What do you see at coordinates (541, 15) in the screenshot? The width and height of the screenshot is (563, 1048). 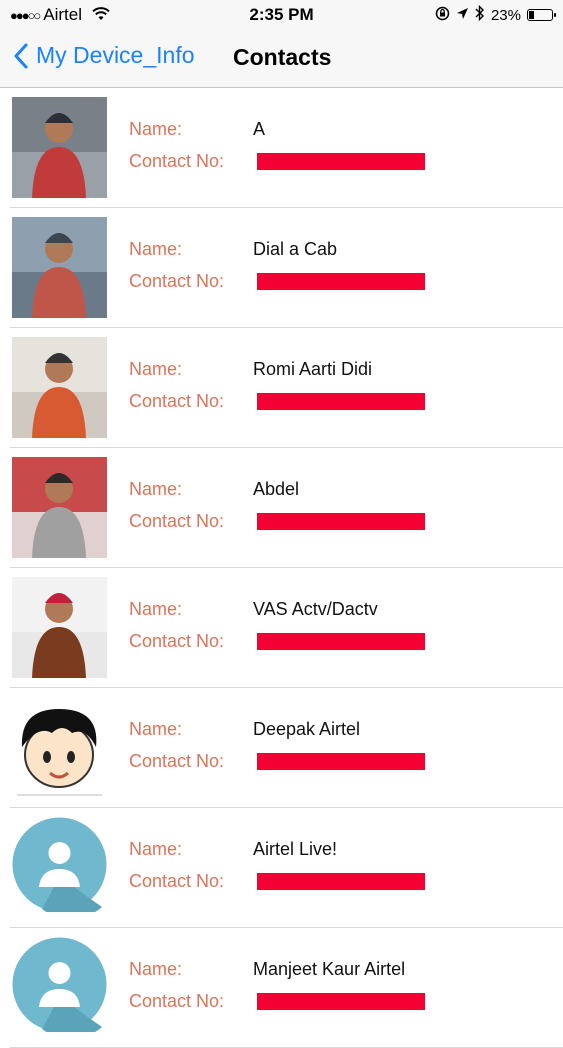 I see `battery-icon` at bounding box center [541, 15].